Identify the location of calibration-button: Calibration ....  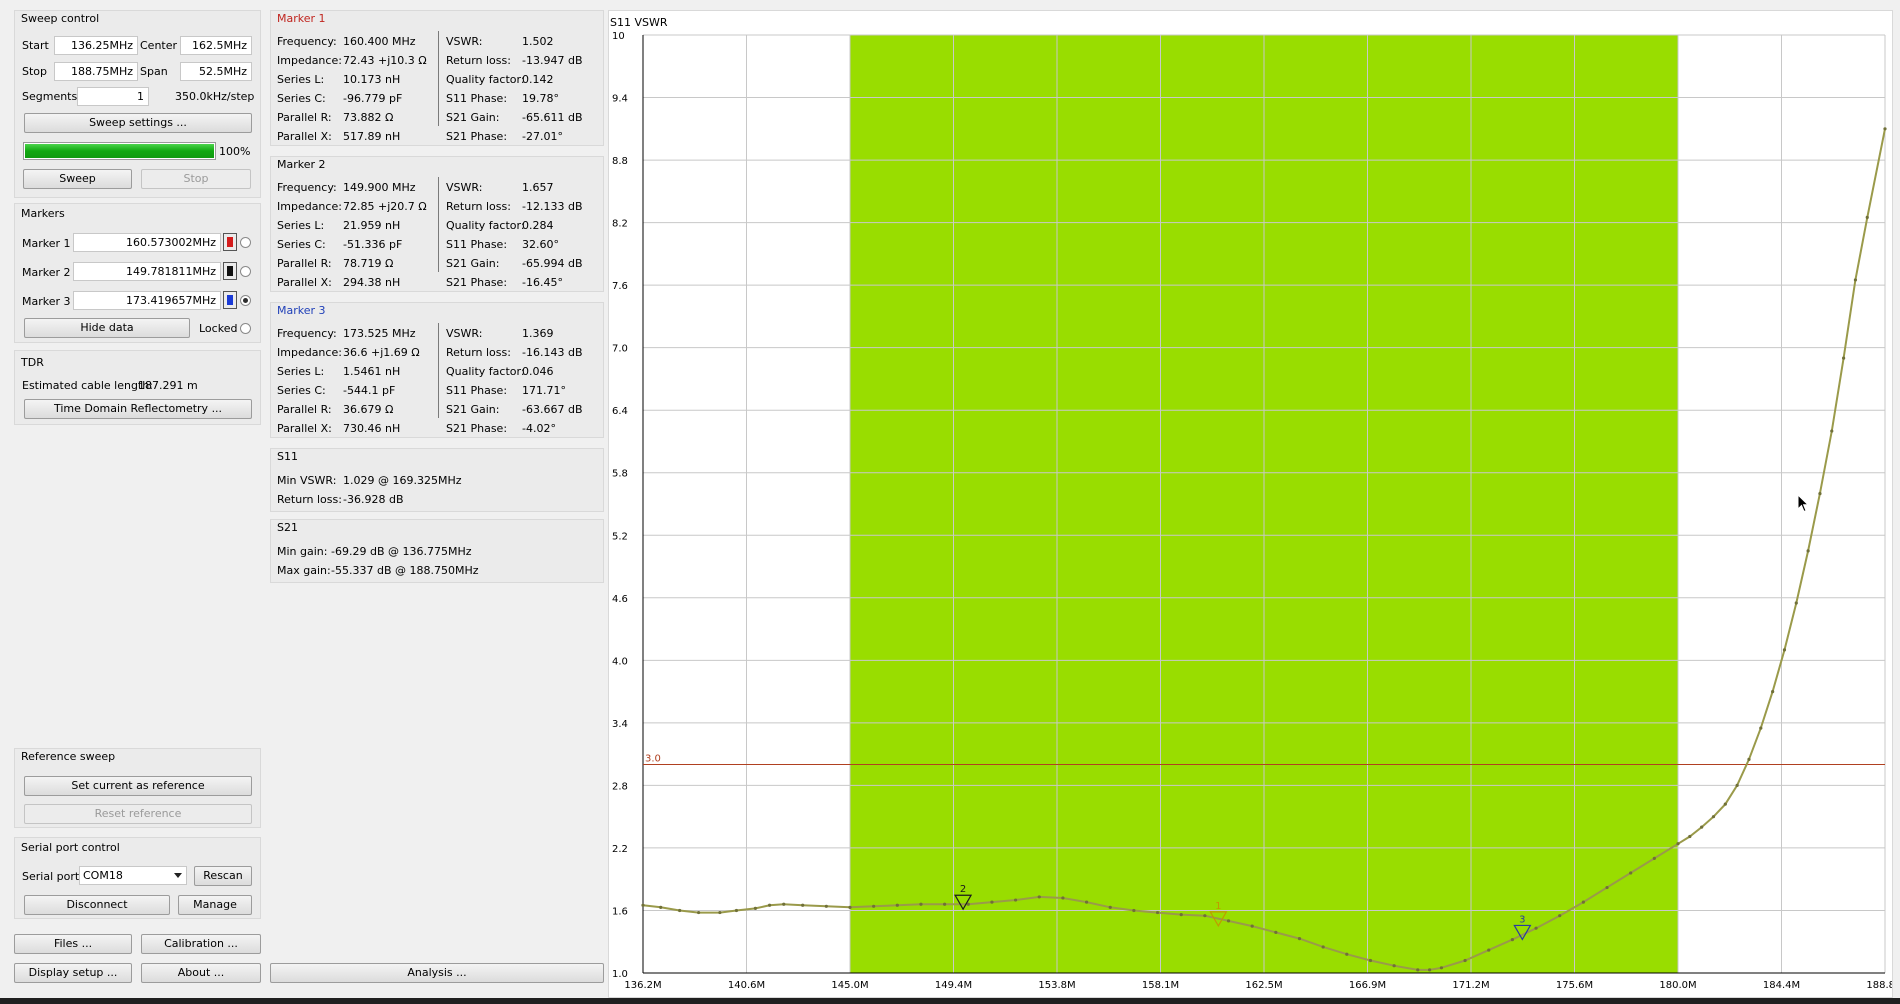
(201, 944).